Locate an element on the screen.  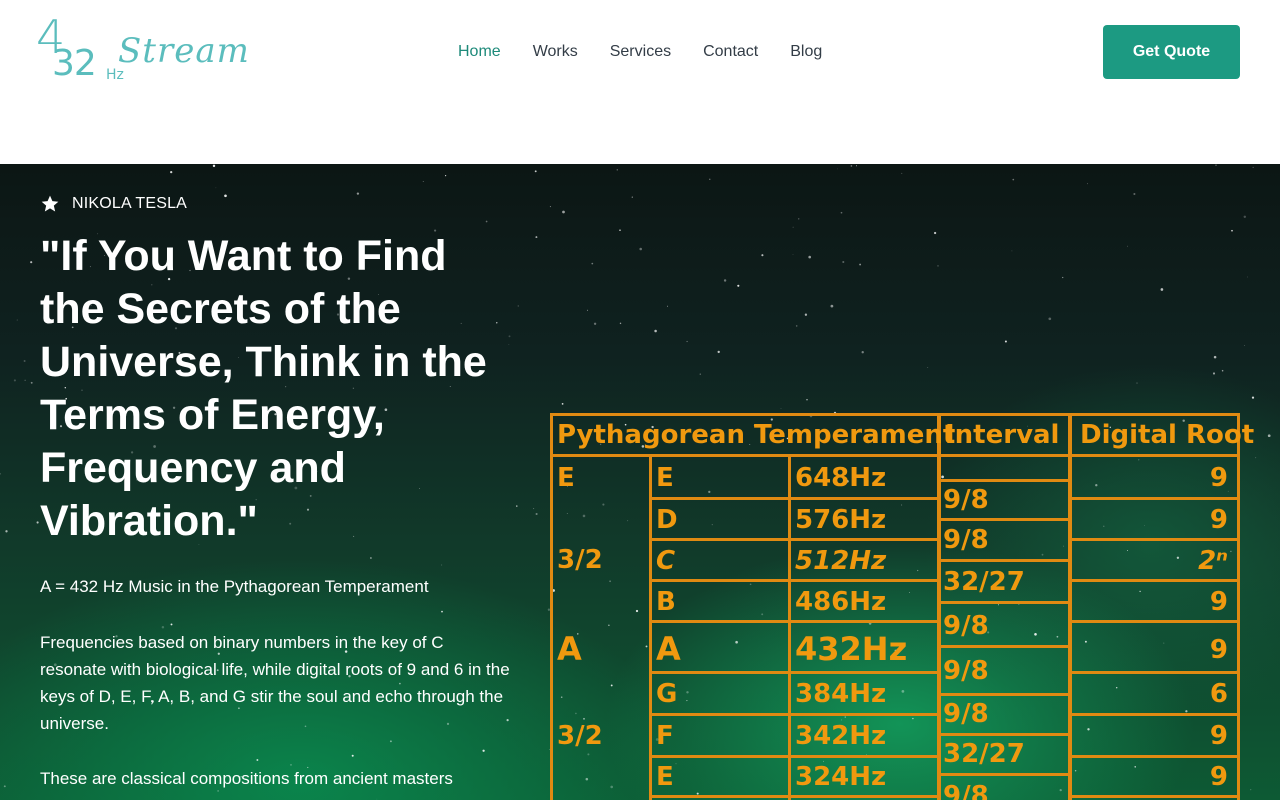
note-label: F is located at coordinates (665, 736).